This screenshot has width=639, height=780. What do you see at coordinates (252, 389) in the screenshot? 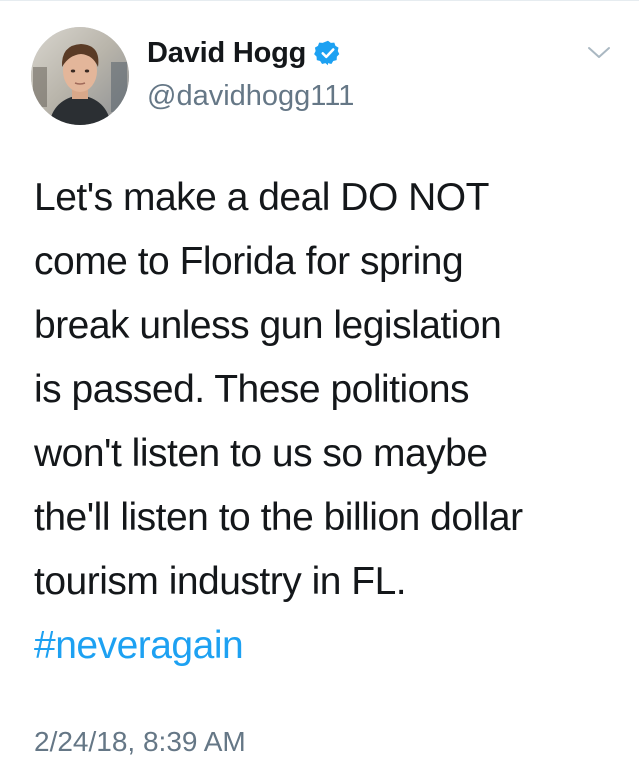
I see `tweet-text-line: is passed. These politions` at bounding box center [252, 389].